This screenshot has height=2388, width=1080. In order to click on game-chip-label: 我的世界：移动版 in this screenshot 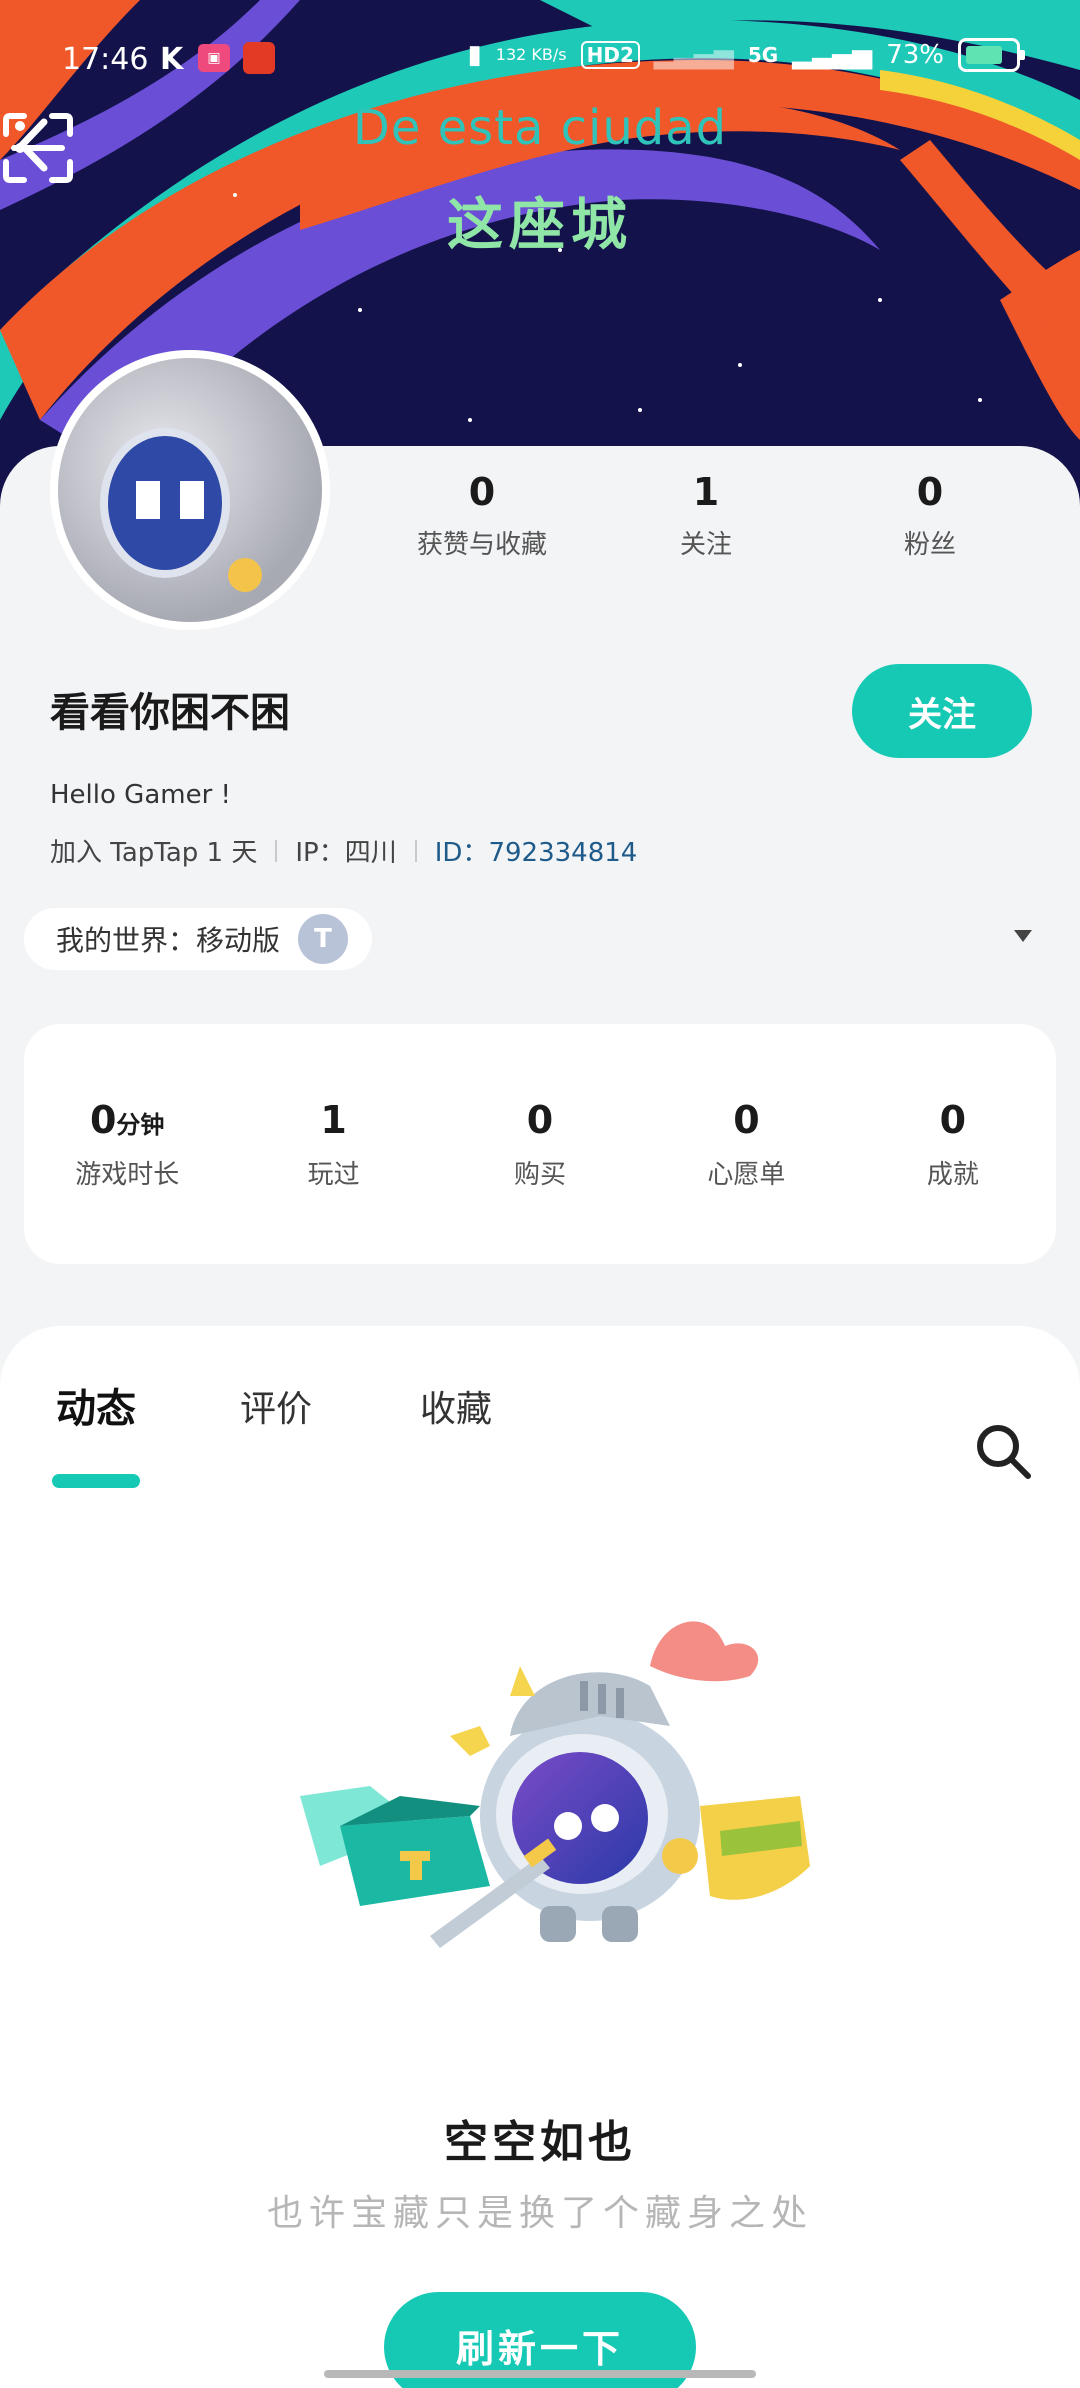, I will do `click(168, 940)`.